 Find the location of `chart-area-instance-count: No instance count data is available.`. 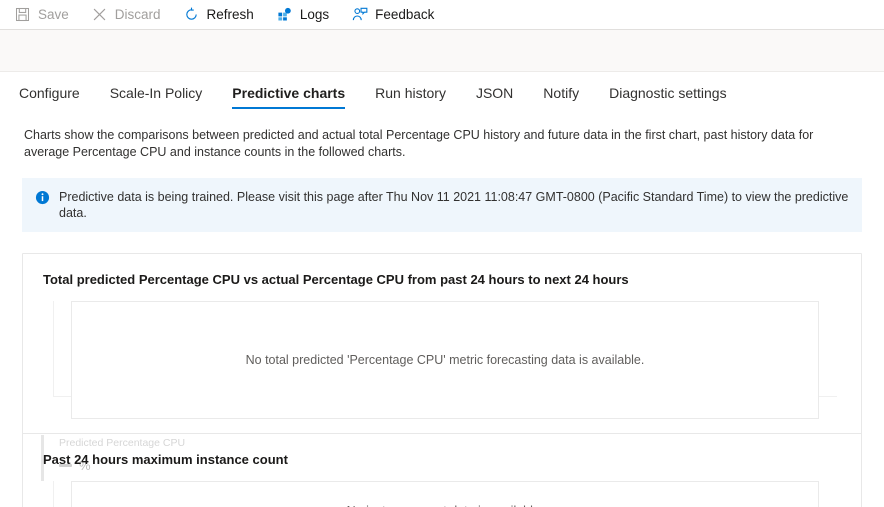

chart-area-instance-count: No instance count data is available. is located at coordinates (442, 494).